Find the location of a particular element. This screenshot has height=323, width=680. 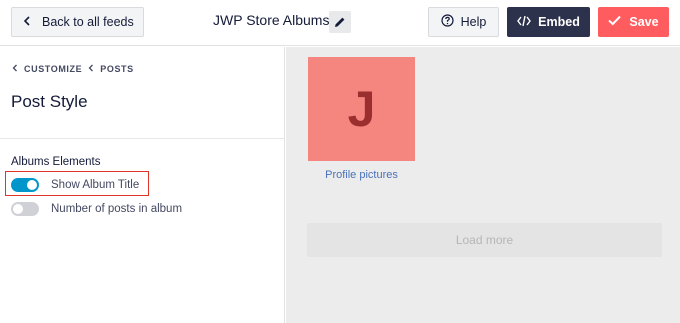

album-letter: J is located at coordinates (361, 109).